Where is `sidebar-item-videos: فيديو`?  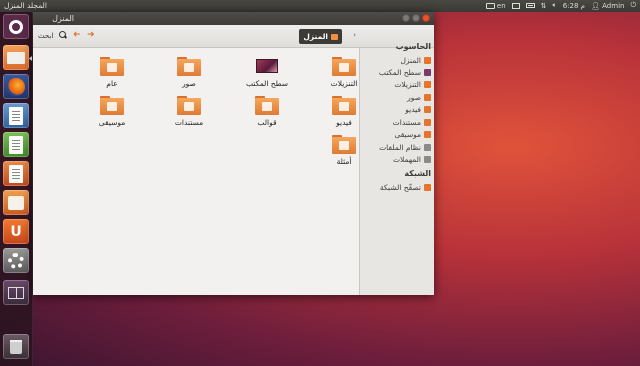 sidebar-item-videos: فيديو is located at coordinates (418, 109).